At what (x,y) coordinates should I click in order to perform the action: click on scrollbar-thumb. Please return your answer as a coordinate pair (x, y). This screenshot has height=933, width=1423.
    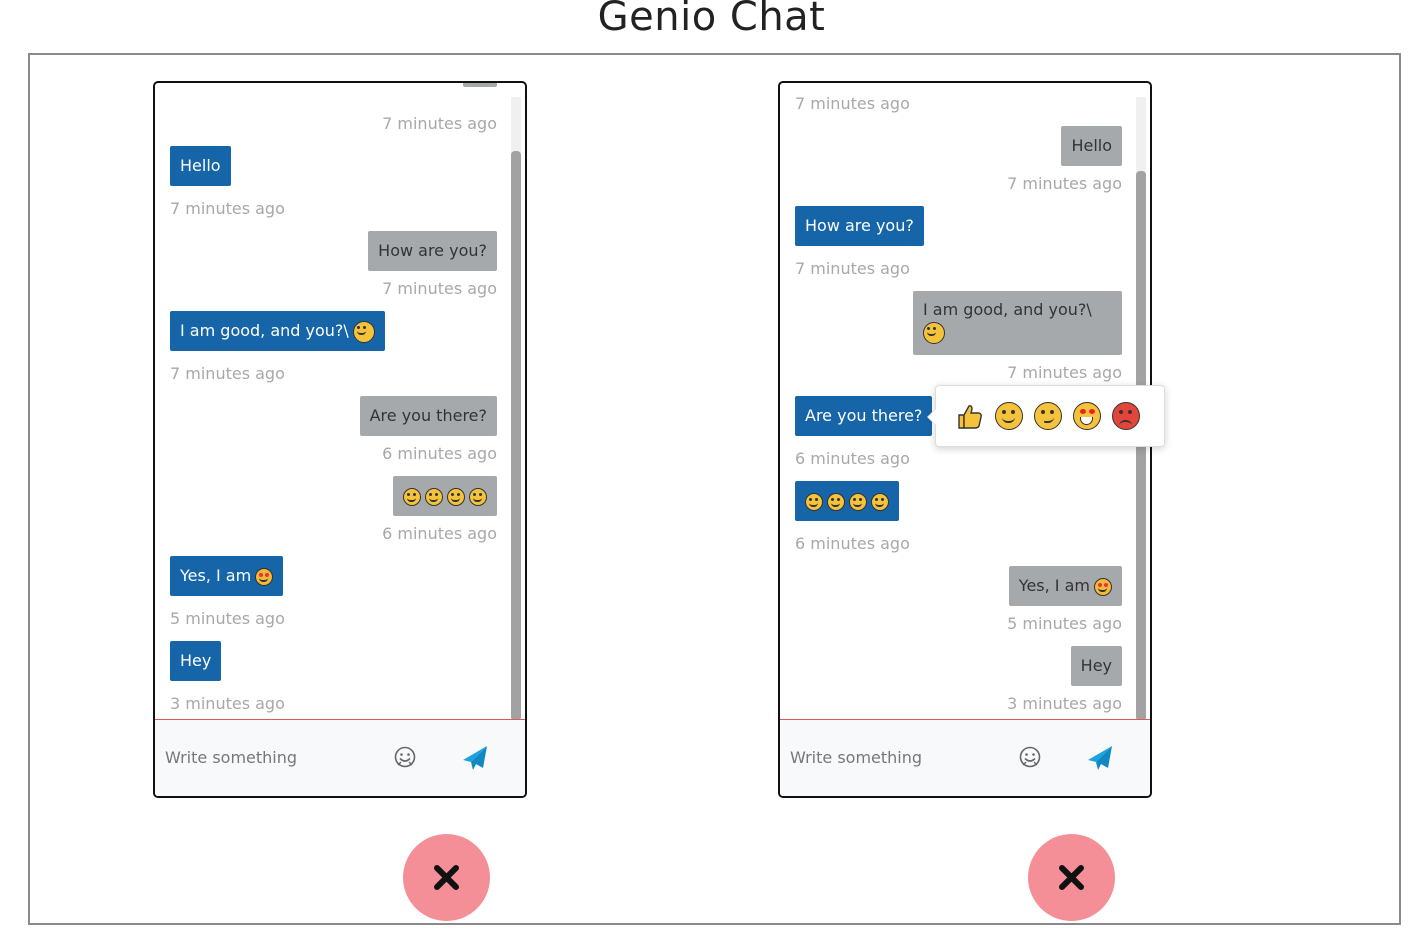
    Looking at the image, I should click on (516, 436).